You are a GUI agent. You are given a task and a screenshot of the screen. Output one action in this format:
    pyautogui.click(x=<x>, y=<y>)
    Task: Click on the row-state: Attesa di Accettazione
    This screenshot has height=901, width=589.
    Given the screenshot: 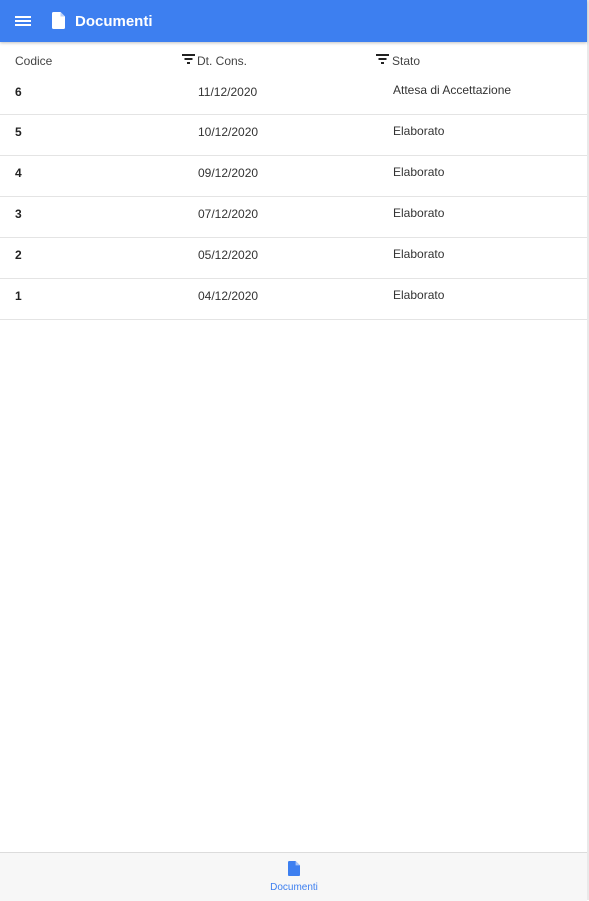 What is the action you would take?
    pyautogui.click(x=452, y=90)
    